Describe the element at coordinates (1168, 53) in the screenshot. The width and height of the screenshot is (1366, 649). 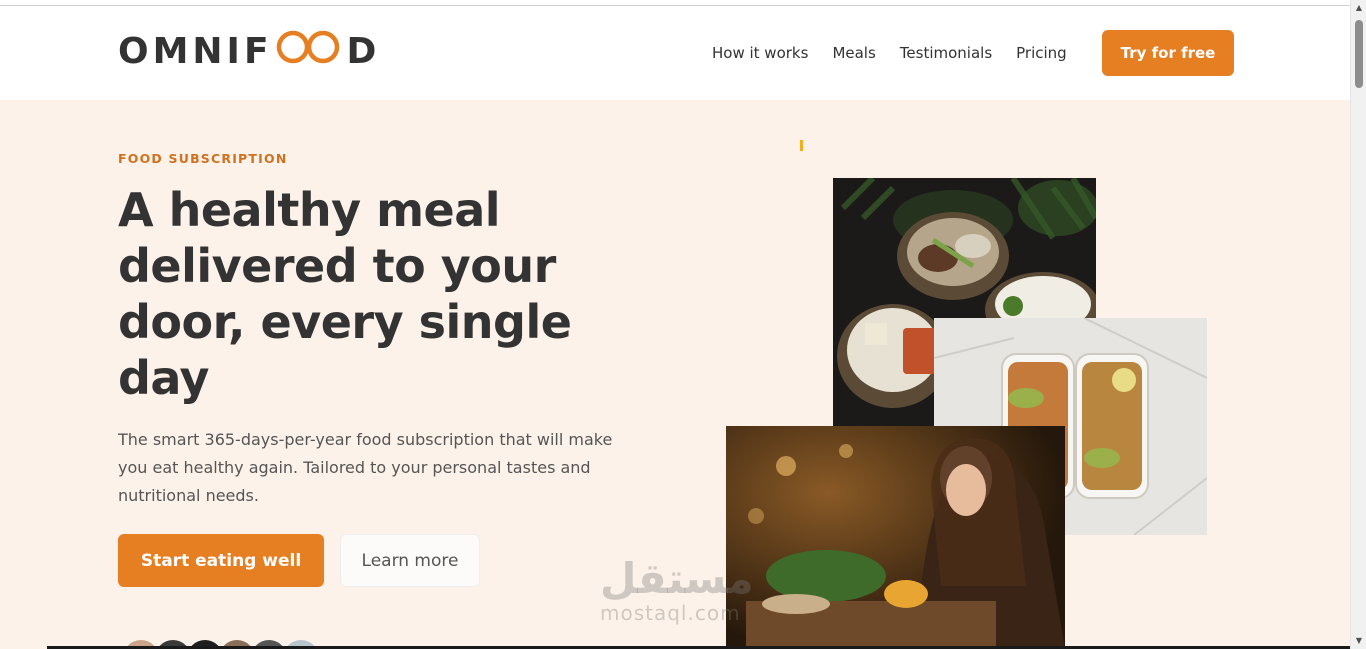
I see `try-for-free-button: Try for free` at that location.